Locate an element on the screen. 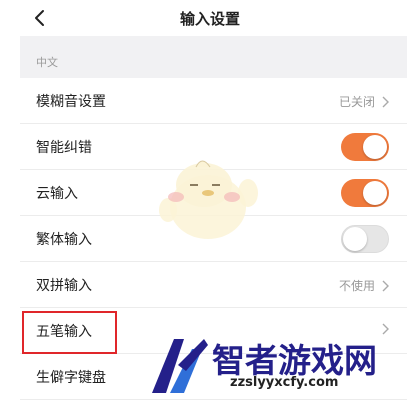 Image resolution: width=420 pixels, height=400 pixels. watermark-url: zzslyyxcfy.com is located at coordinates (284, 382).